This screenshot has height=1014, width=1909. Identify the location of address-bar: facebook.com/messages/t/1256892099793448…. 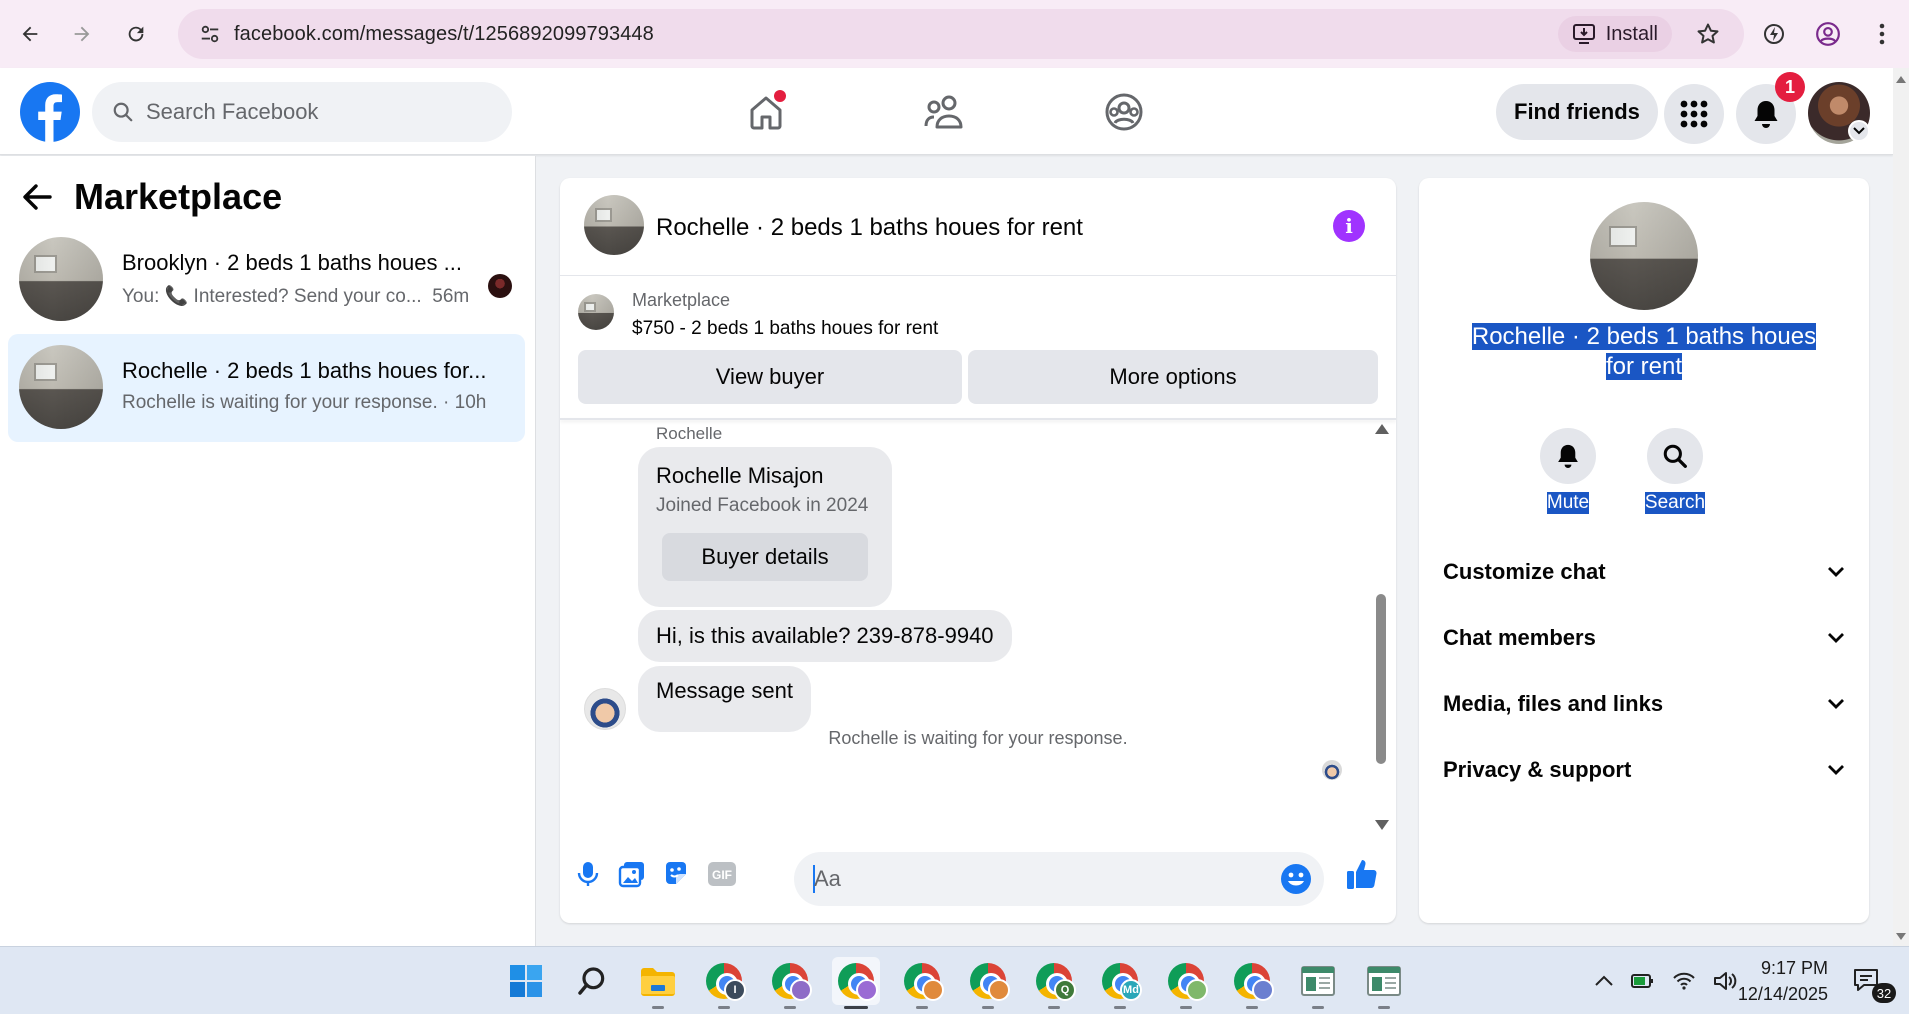
(961, 34).